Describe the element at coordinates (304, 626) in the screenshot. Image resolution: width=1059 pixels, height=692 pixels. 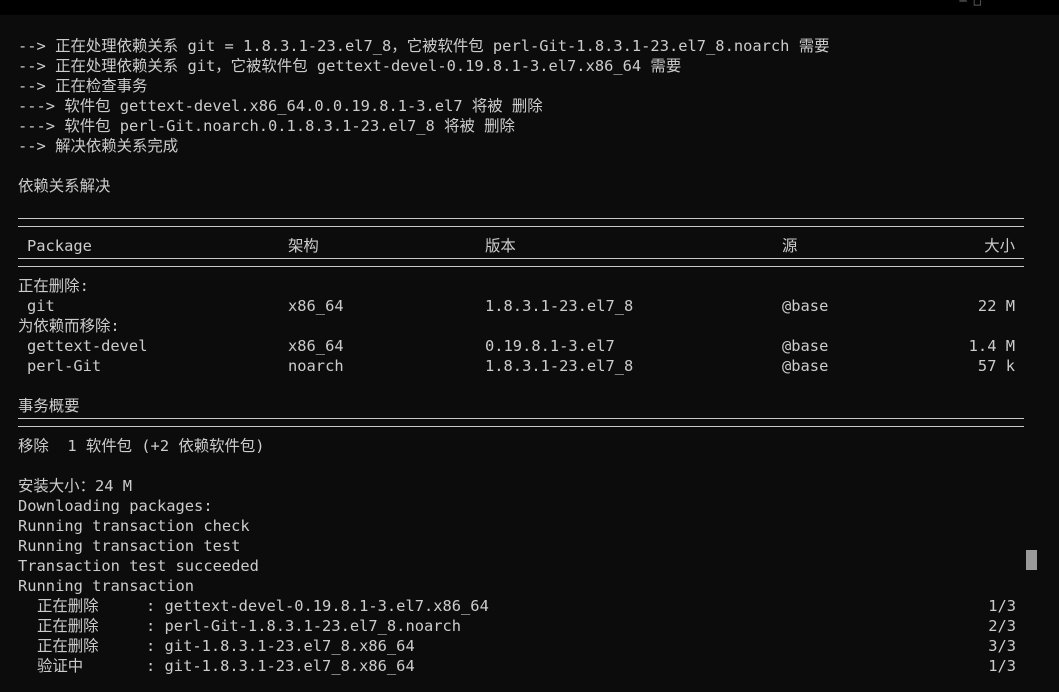
I see `progress-package: : perl-Git-1.8.3.1-23.el7_8.noarch` at that location.